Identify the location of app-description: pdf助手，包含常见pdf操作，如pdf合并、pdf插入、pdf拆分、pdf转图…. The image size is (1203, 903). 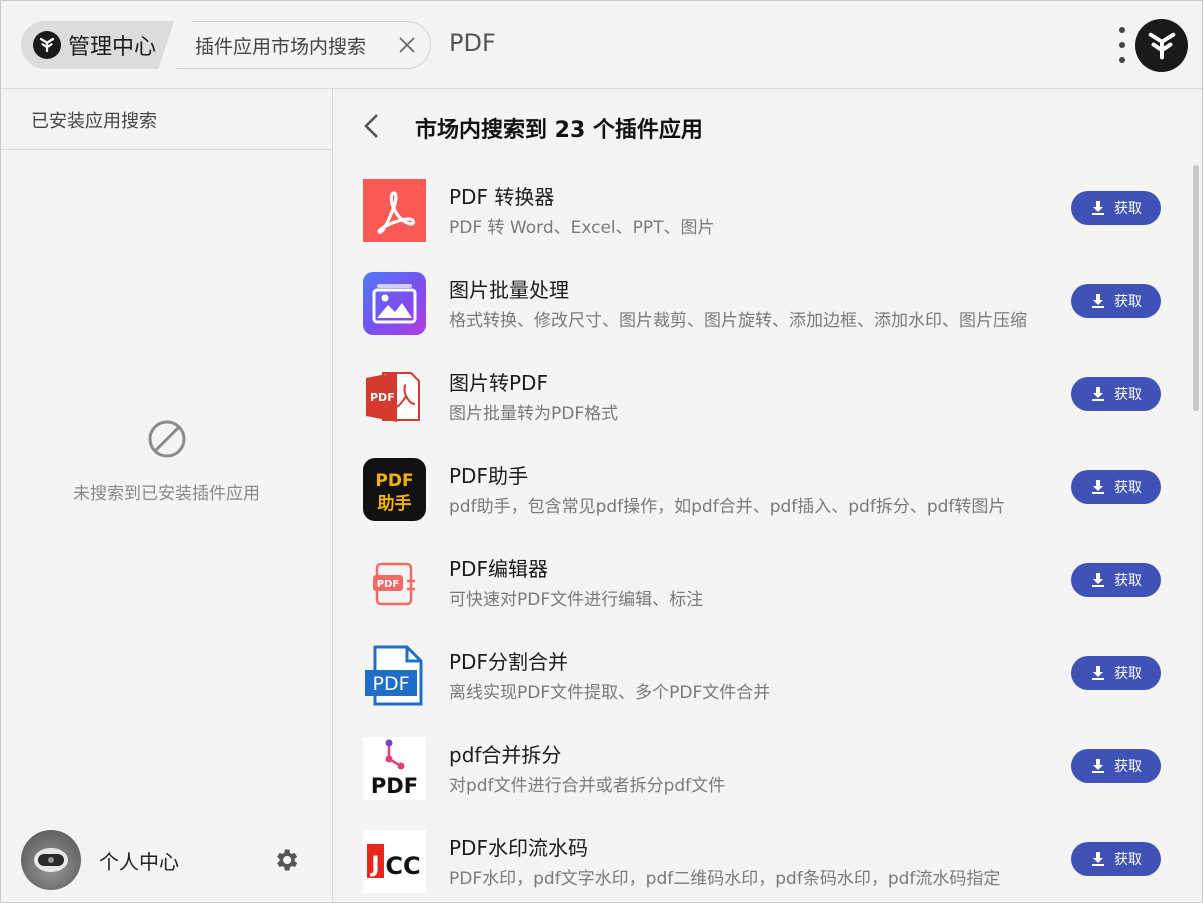
(727, 507).